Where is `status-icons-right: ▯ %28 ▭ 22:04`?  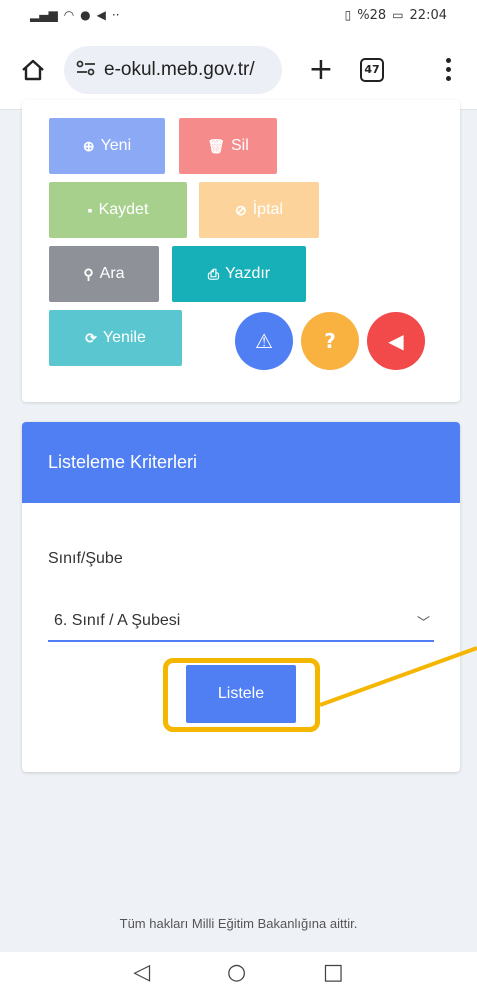 status-icons-right: ▯ %28 ▭ 22:04 is located at coordinates (396, 15).